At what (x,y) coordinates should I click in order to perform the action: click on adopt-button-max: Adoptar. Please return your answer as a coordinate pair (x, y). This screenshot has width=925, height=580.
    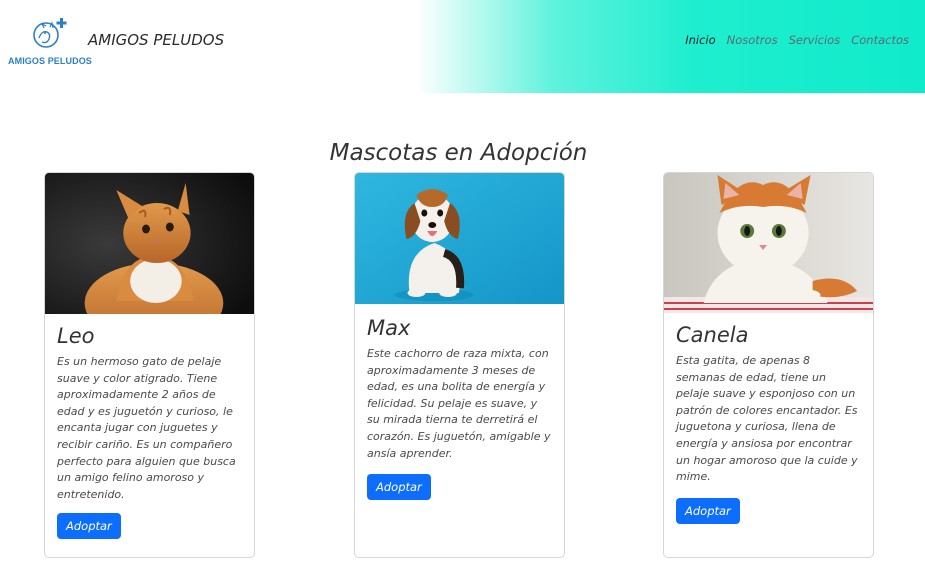
    Looking at the image, I should click on (399, 487).